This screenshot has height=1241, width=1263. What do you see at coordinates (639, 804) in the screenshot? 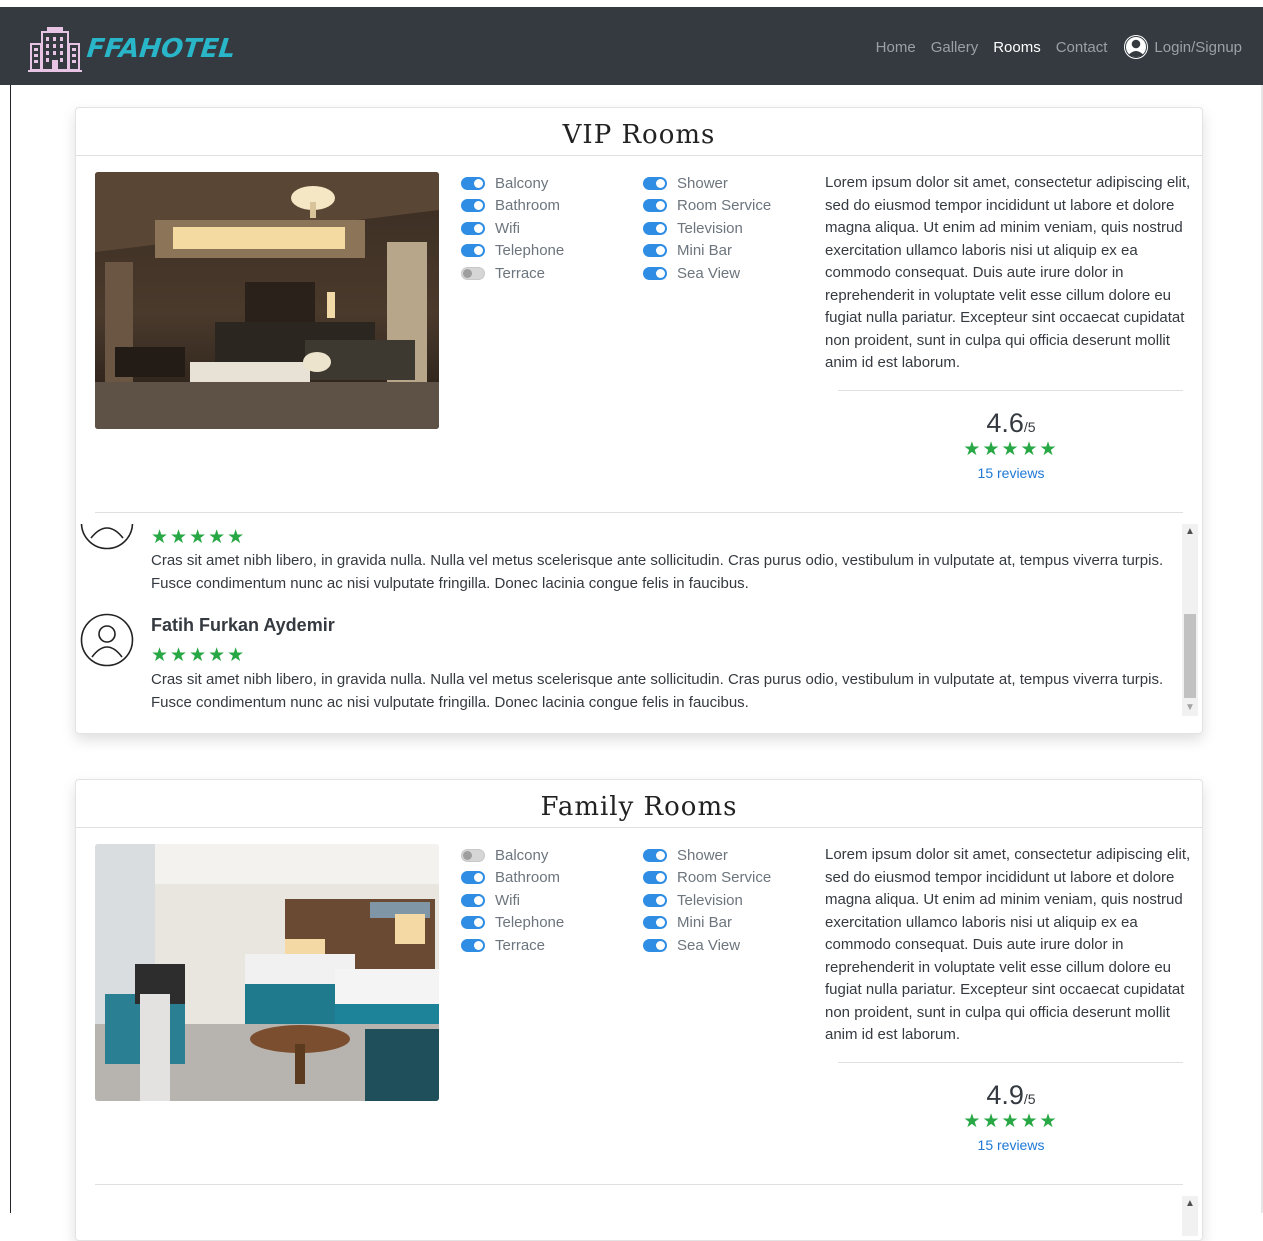
I see `room-title: Family Rooms` at bounding box center [639, 804].